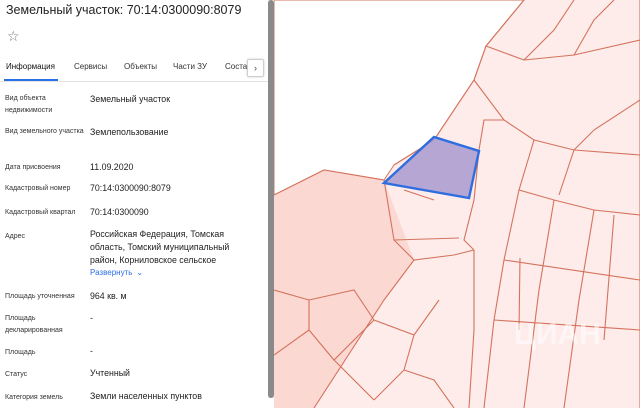 Image resolution: width=640 pixels, height=408 pixels. Describe the element at coordinates (15, 236) in the screenshot. I see `field-label-address: Адрес` at that location.